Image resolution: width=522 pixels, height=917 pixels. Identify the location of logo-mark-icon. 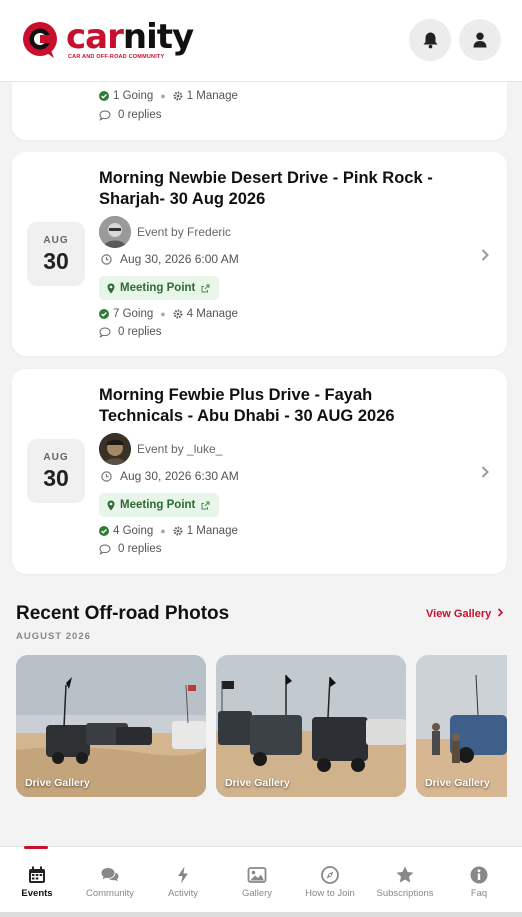
(40, 40).